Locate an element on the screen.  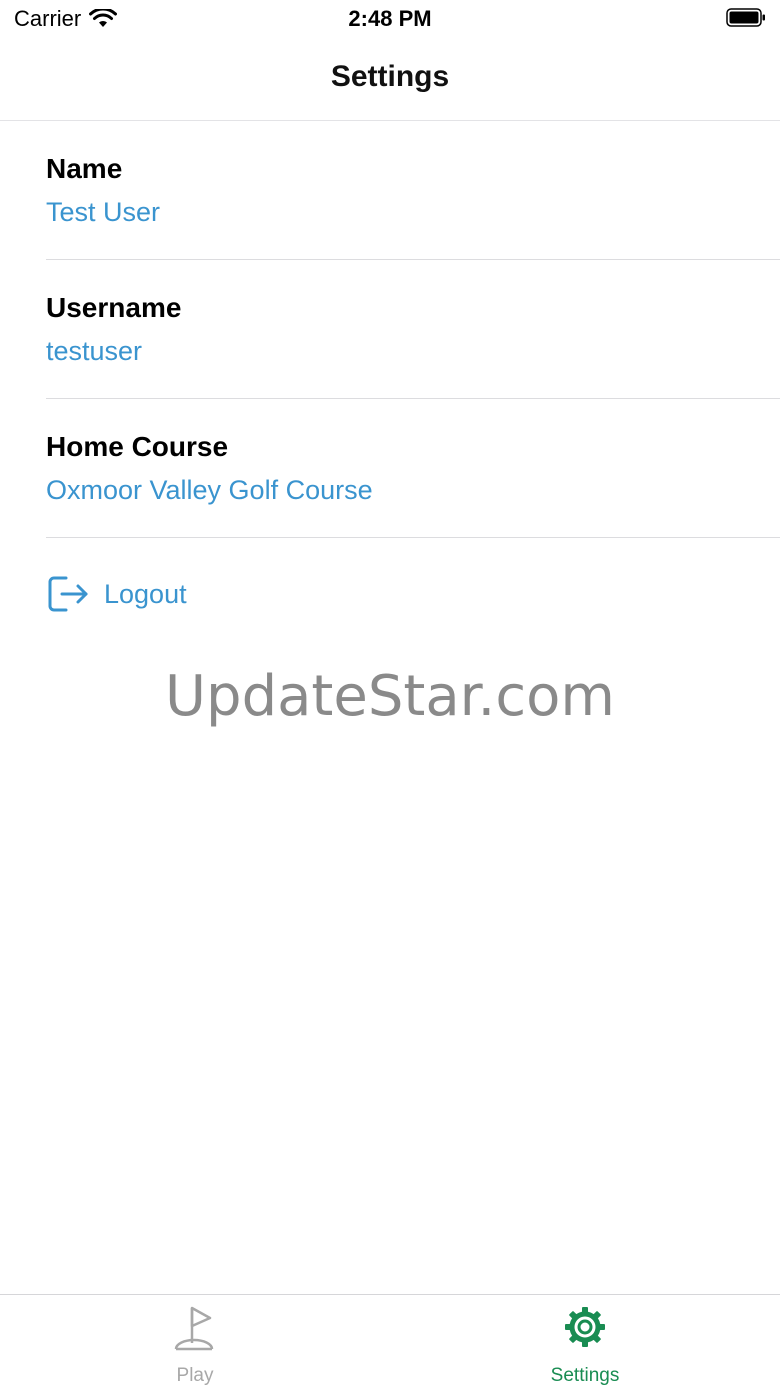
watermark-text: UpdateStar.com is located at coordinates (390, 696).